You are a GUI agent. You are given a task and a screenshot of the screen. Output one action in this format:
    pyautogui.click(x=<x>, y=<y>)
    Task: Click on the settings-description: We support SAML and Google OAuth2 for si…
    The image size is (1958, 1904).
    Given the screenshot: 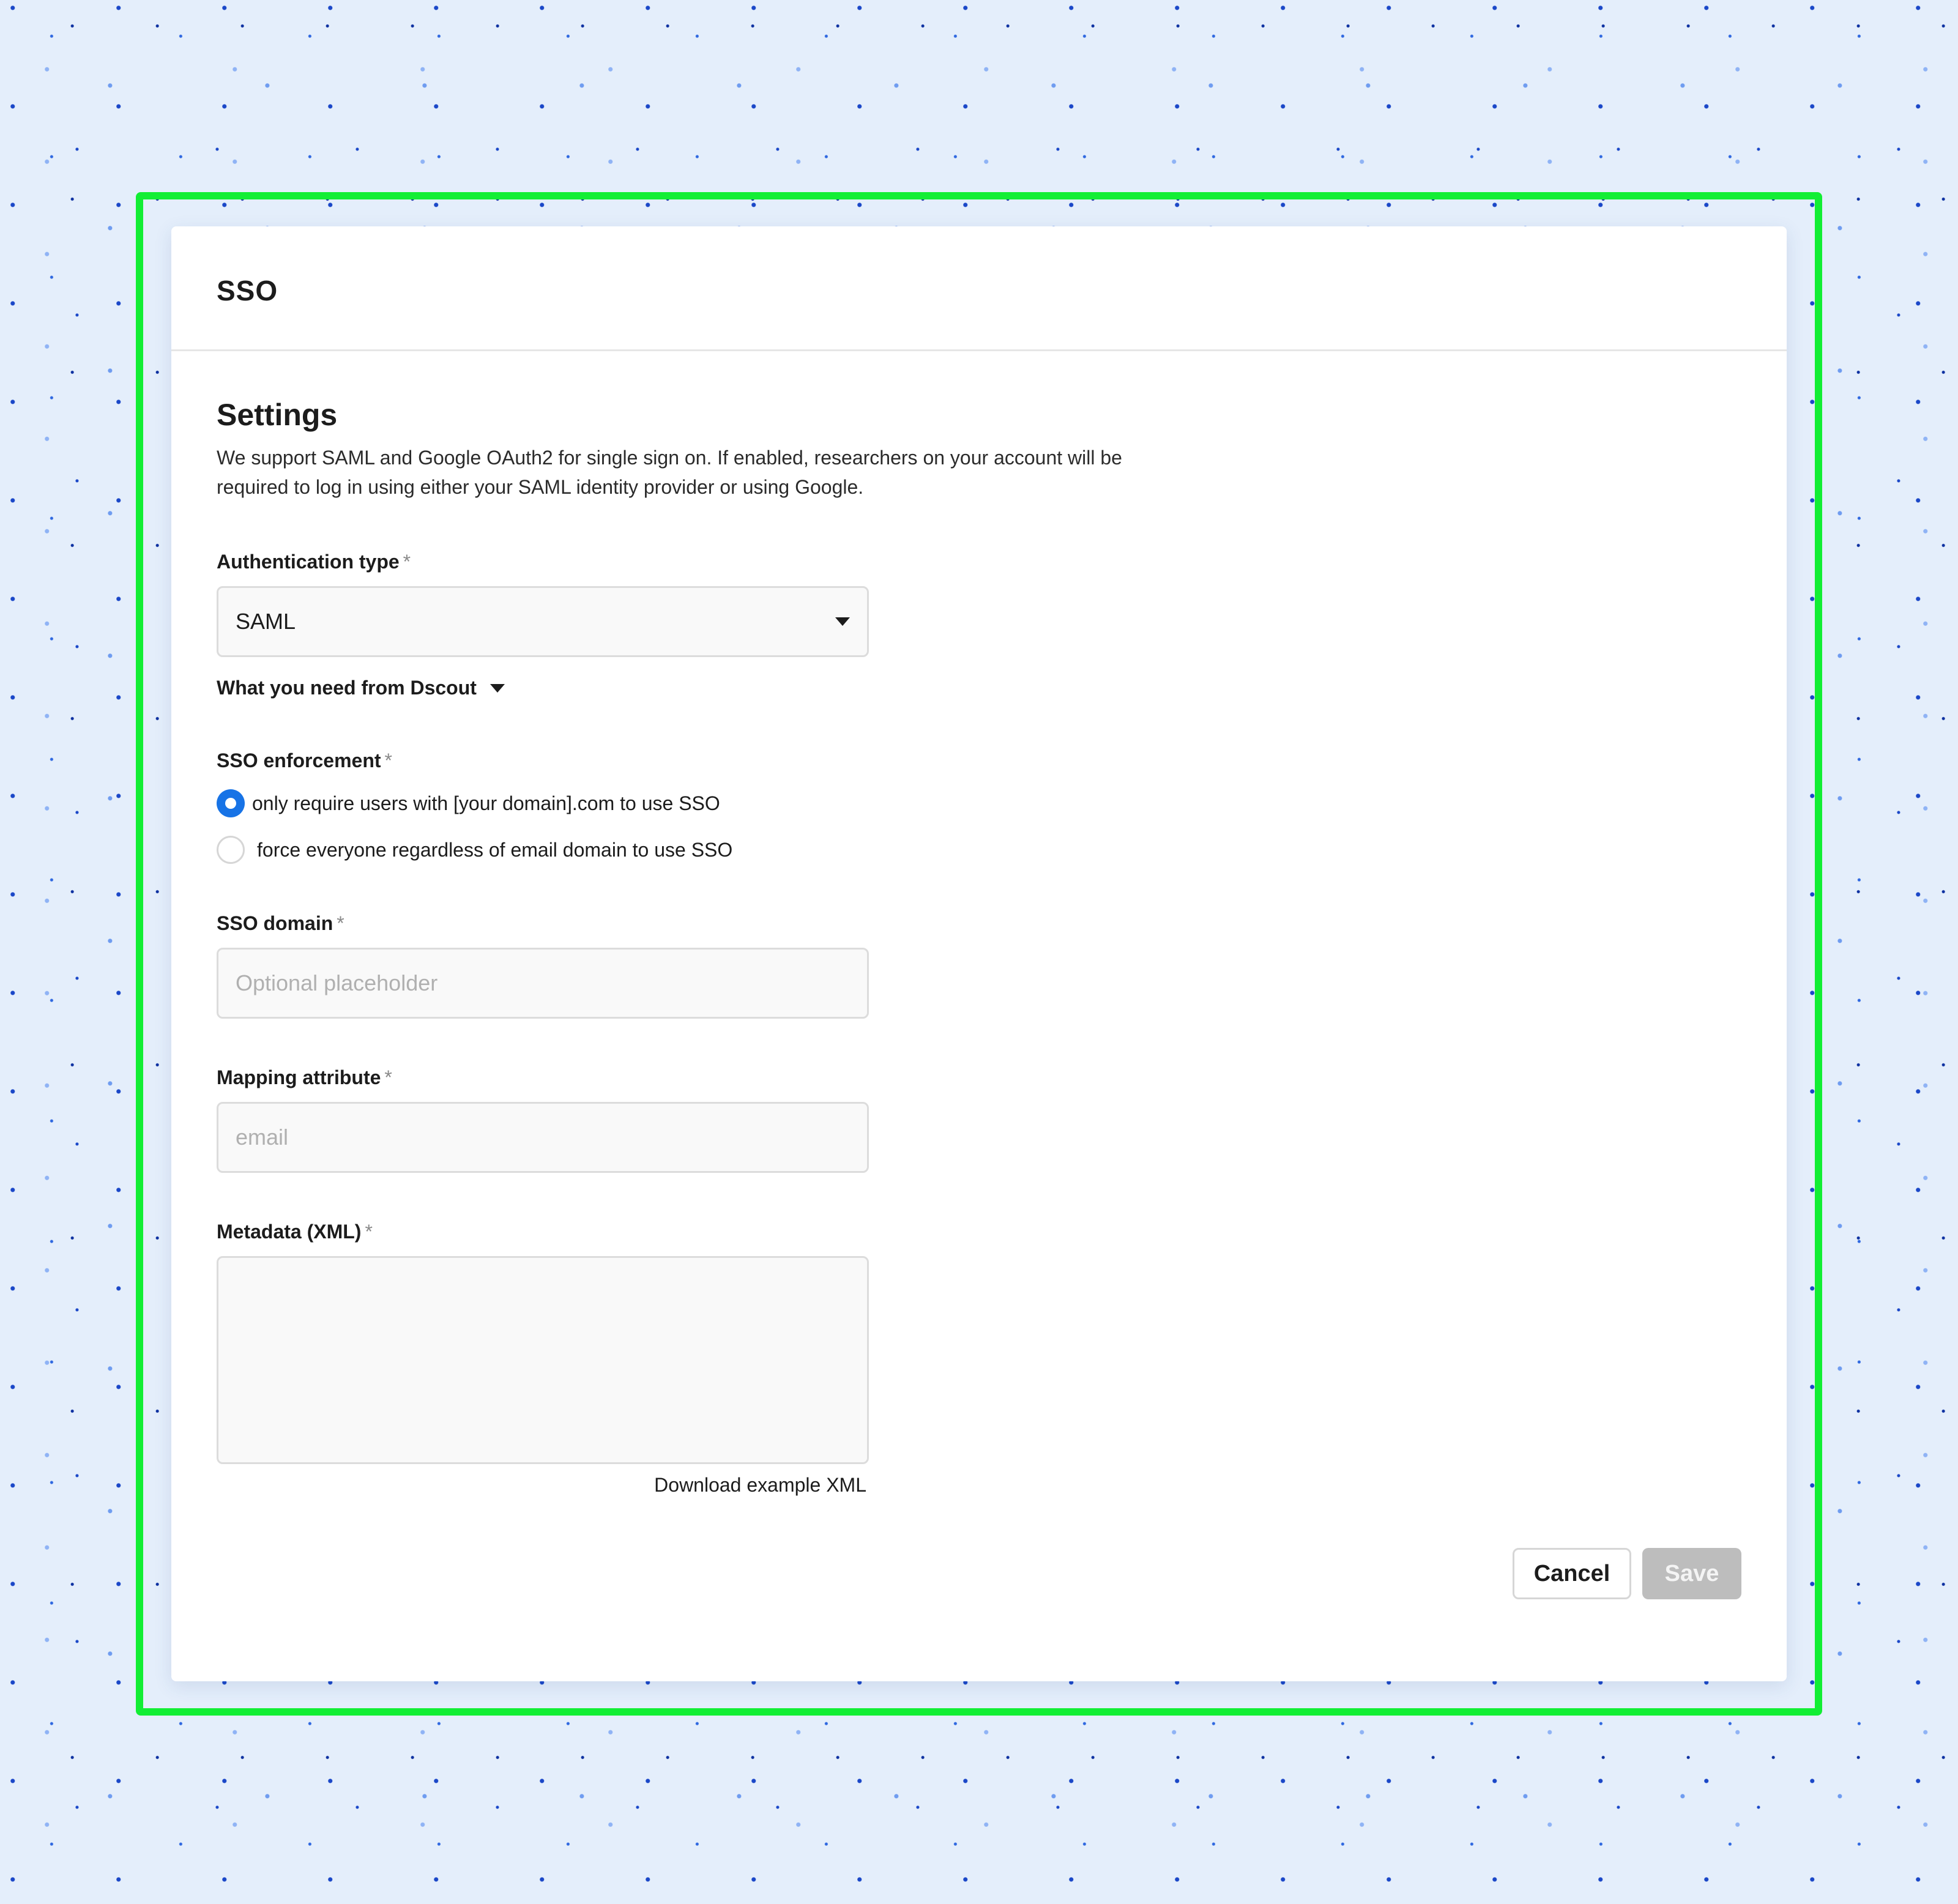 What is the action you would take?
    pyautogui.click(x=669, y=472)
    